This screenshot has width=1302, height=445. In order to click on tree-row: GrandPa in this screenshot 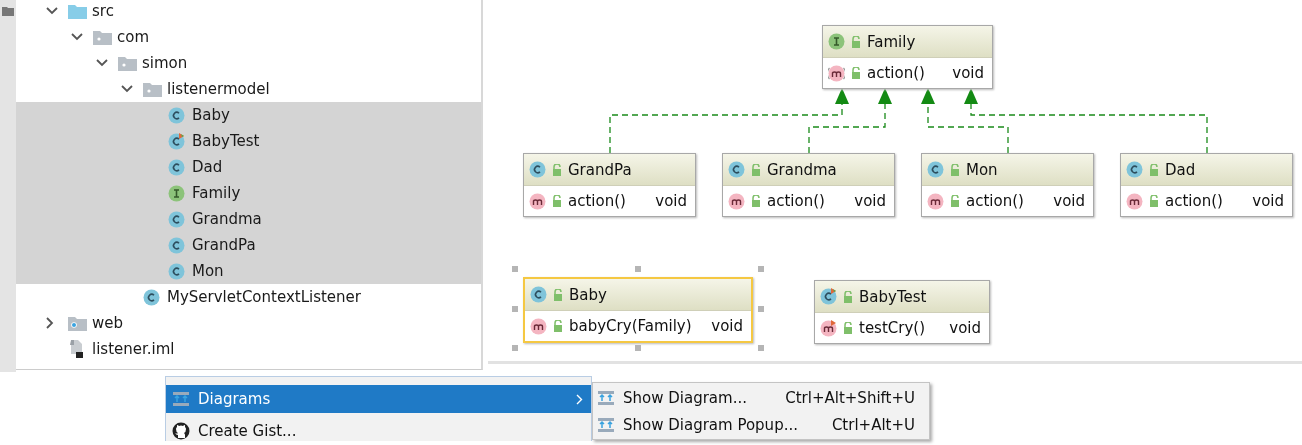, I will do `click(248, 245)`.